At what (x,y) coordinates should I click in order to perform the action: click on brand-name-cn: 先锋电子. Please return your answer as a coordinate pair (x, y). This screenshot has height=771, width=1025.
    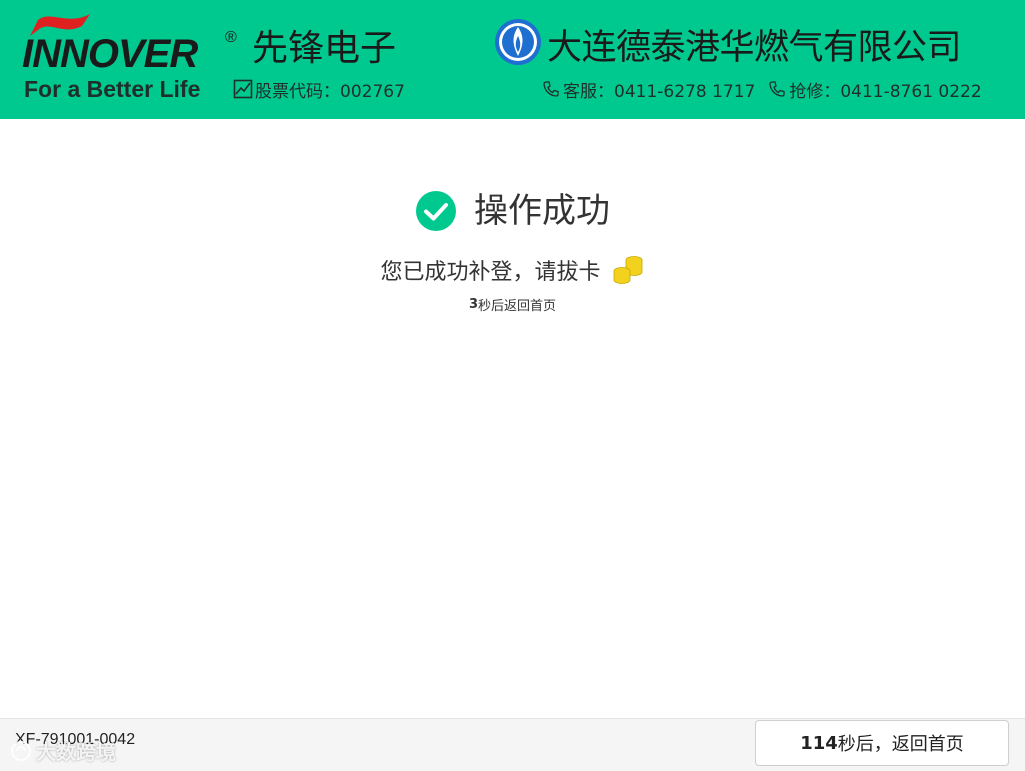
    Looking at the image, I should click on (324, 48).